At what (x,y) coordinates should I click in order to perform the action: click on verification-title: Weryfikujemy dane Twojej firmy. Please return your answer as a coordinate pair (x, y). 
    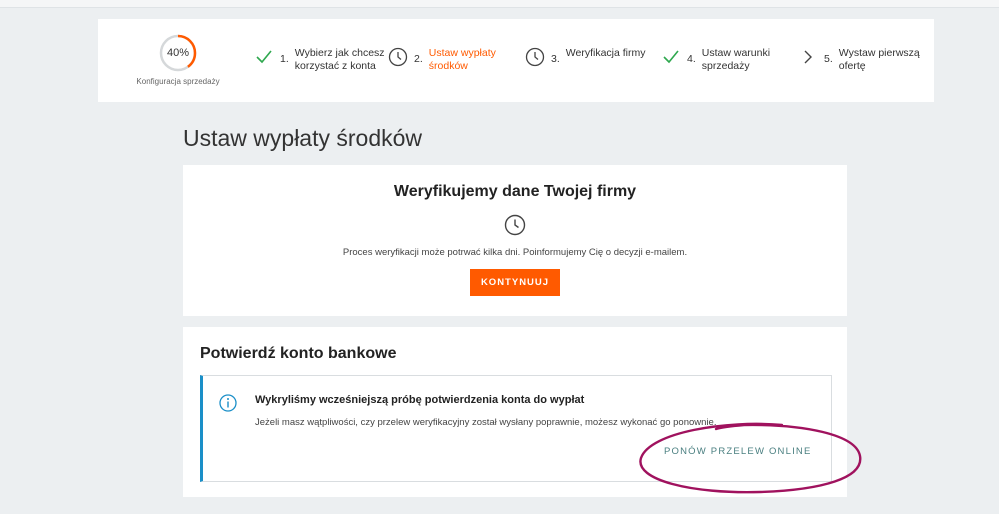
    Looking at the image, I should click on (515, 191).